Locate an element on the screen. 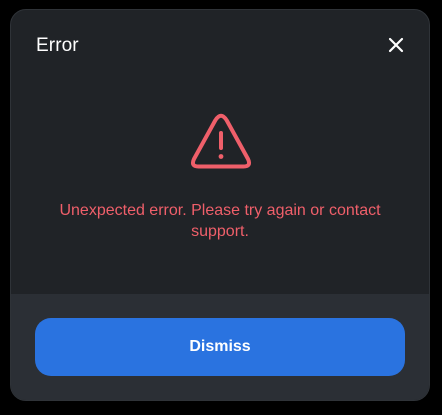  warning-triangle-icon is located at coordinates (221, 141).